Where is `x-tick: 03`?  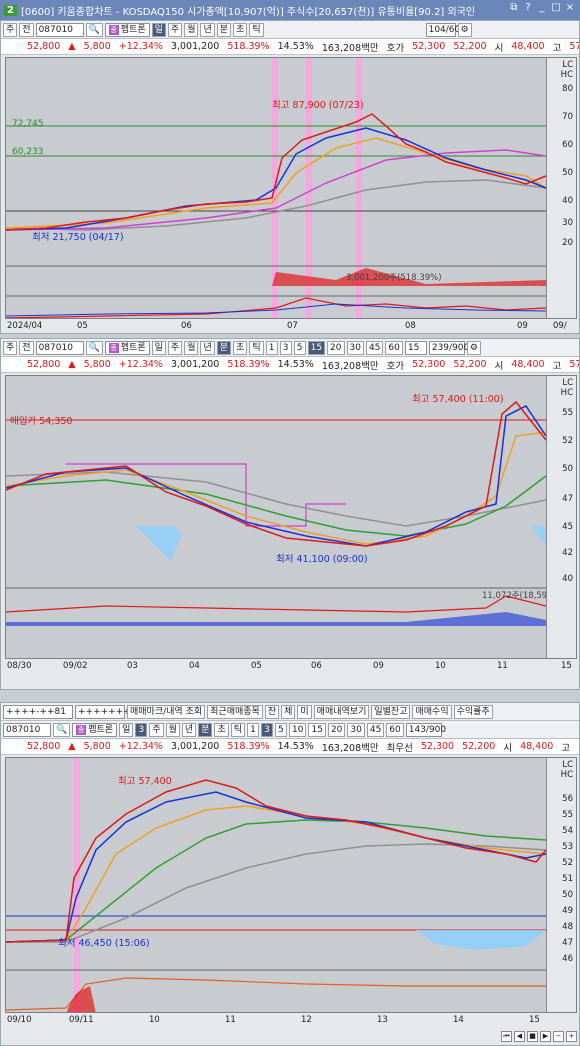
x-tick: 03 is located at coordinates (132, 666).